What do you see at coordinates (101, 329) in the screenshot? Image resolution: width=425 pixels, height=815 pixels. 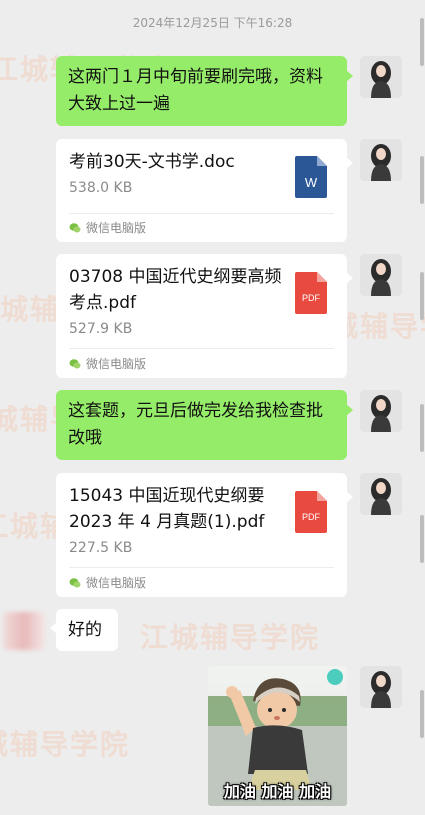 I see `file-size: 527.9 KB` at bounding box center [101, 329].